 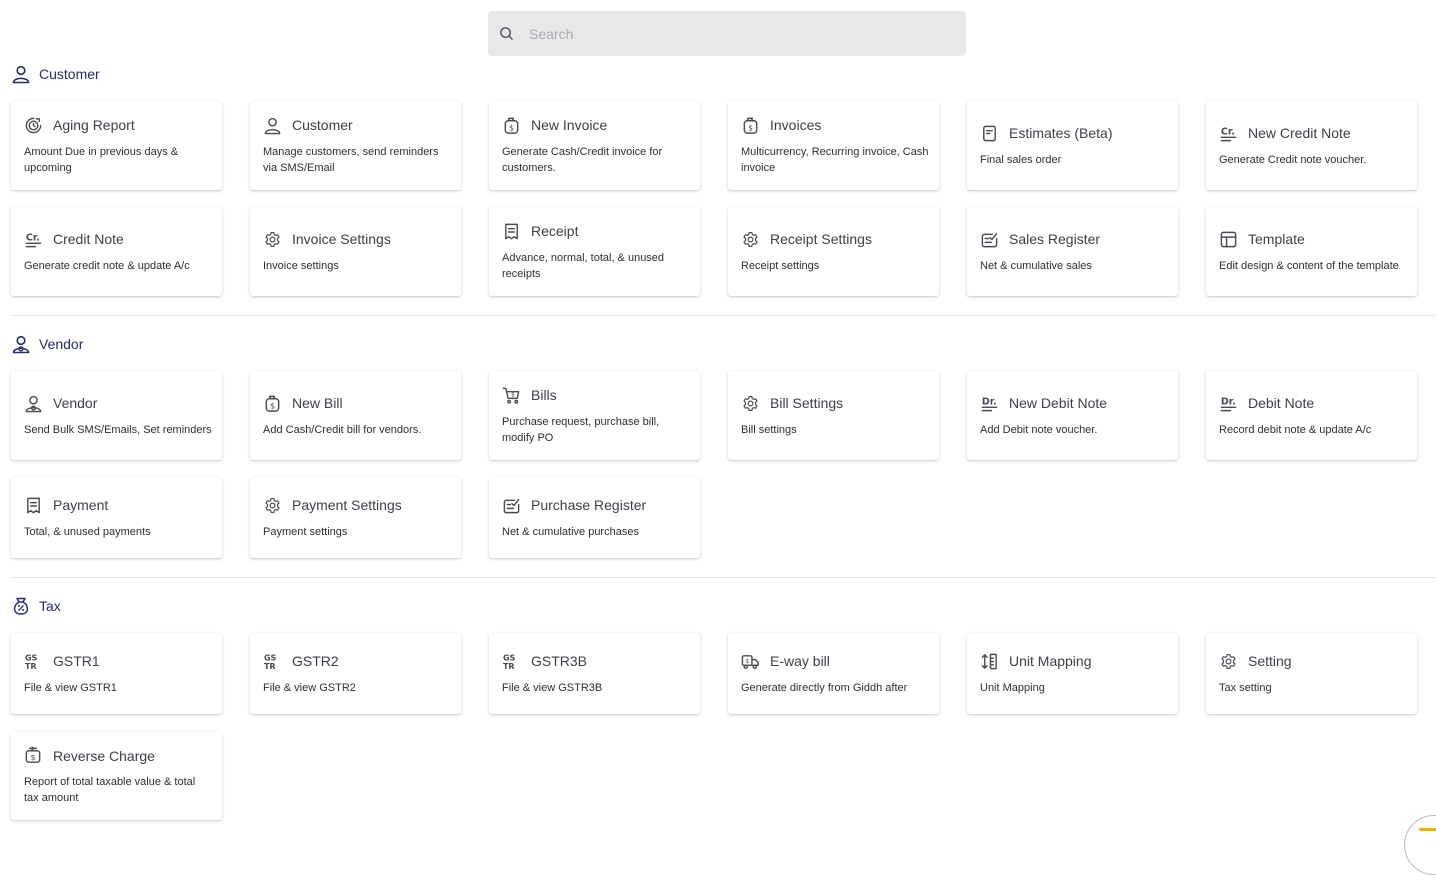 I want to click on card-title-row: Dr. New Debit Note, so click(x=1074, y=403).